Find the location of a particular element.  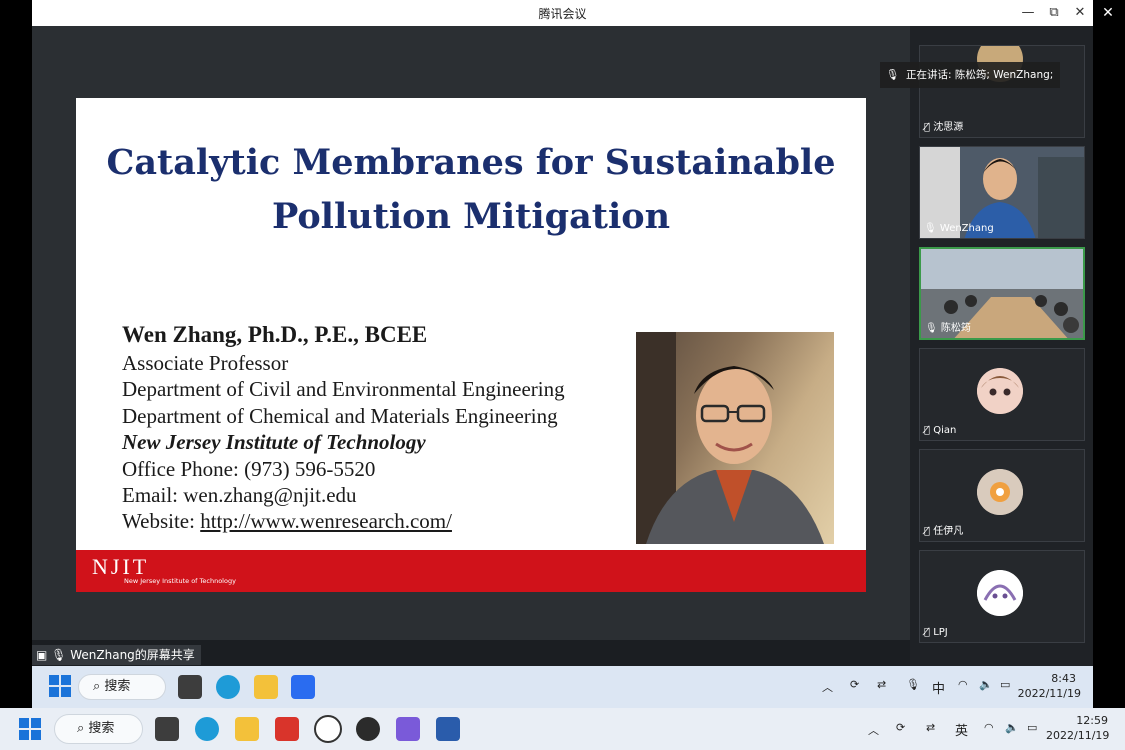

title-bar: 腾讯会议 — ⧉ ✕ is located at coordinates (562, 13).